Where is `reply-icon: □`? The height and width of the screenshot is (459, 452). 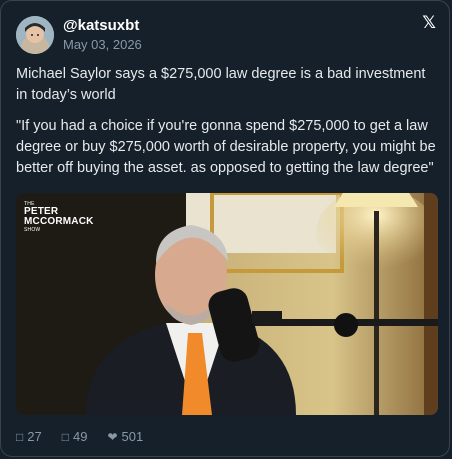 reply-icon: □ is located at coordinates (20, 436).